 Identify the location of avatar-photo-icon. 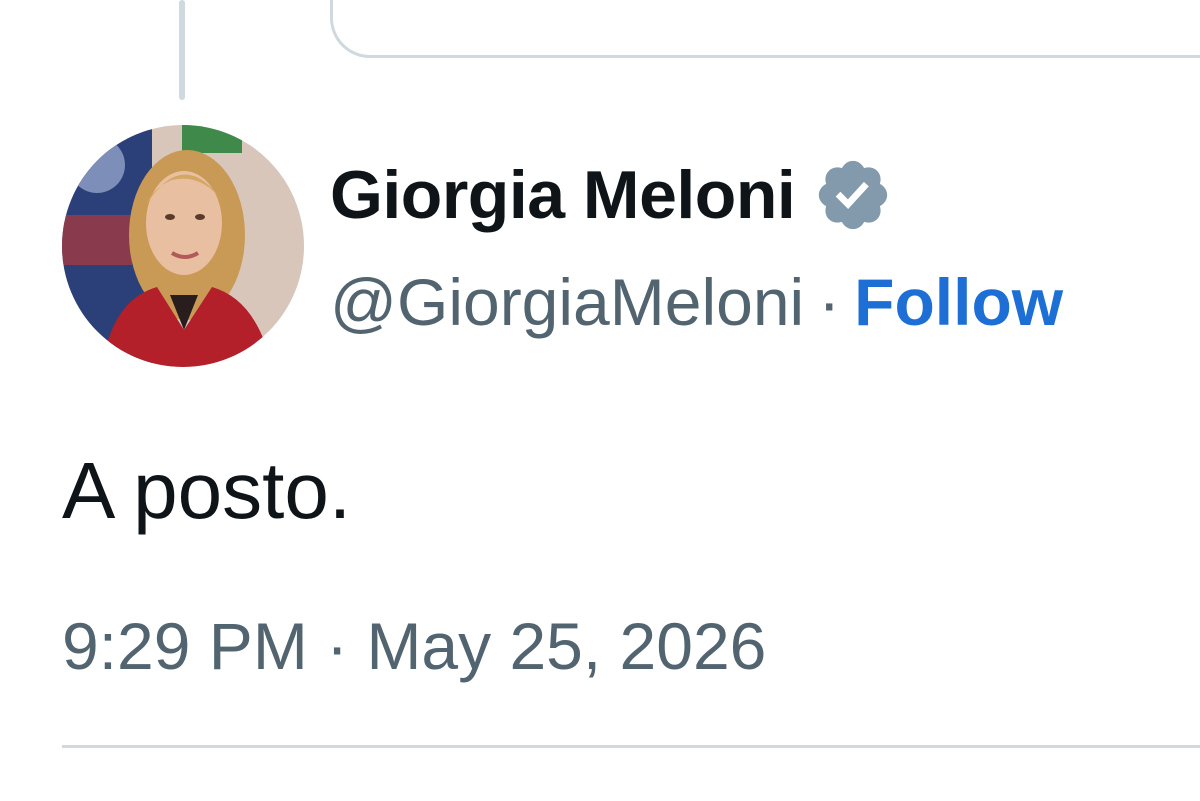
(183, 246).